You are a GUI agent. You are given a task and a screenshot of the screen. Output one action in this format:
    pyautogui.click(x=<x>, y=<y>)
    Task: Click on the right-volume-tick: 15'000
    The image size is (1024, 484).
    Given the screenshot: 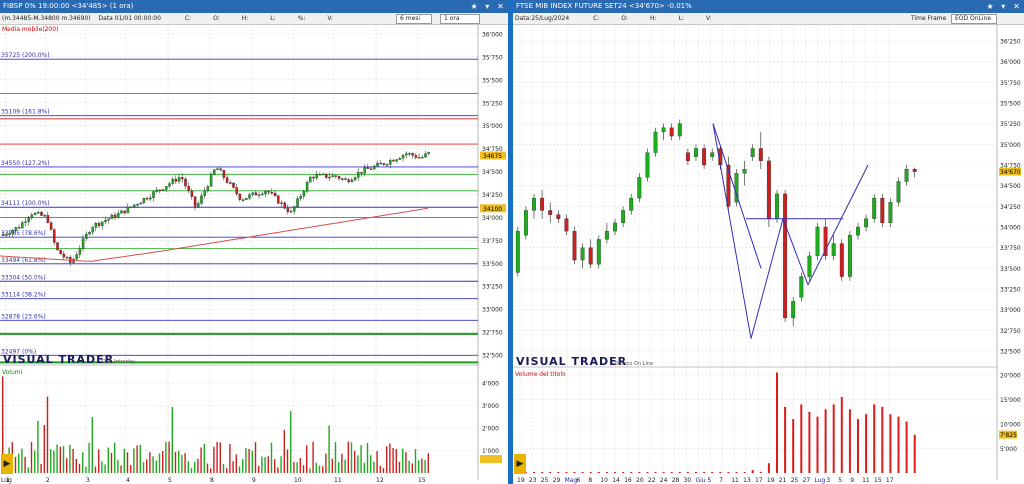 What is the action you would take?
    pyautogui.click(x=1010, y=400)
    